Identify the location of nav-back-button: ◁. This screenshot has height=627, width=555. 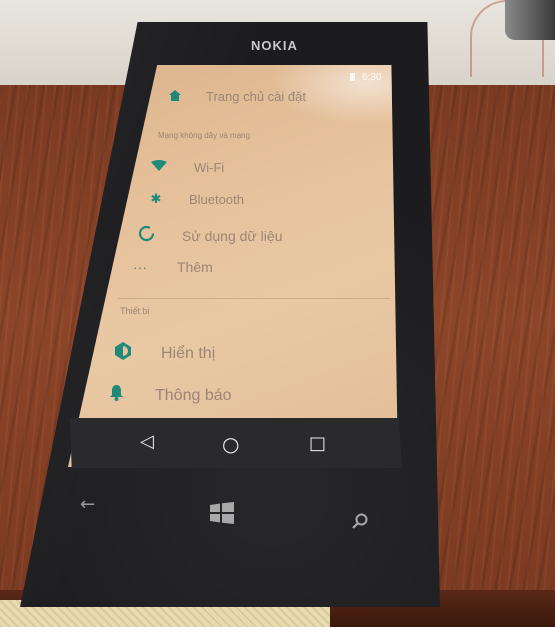
(147, 442).